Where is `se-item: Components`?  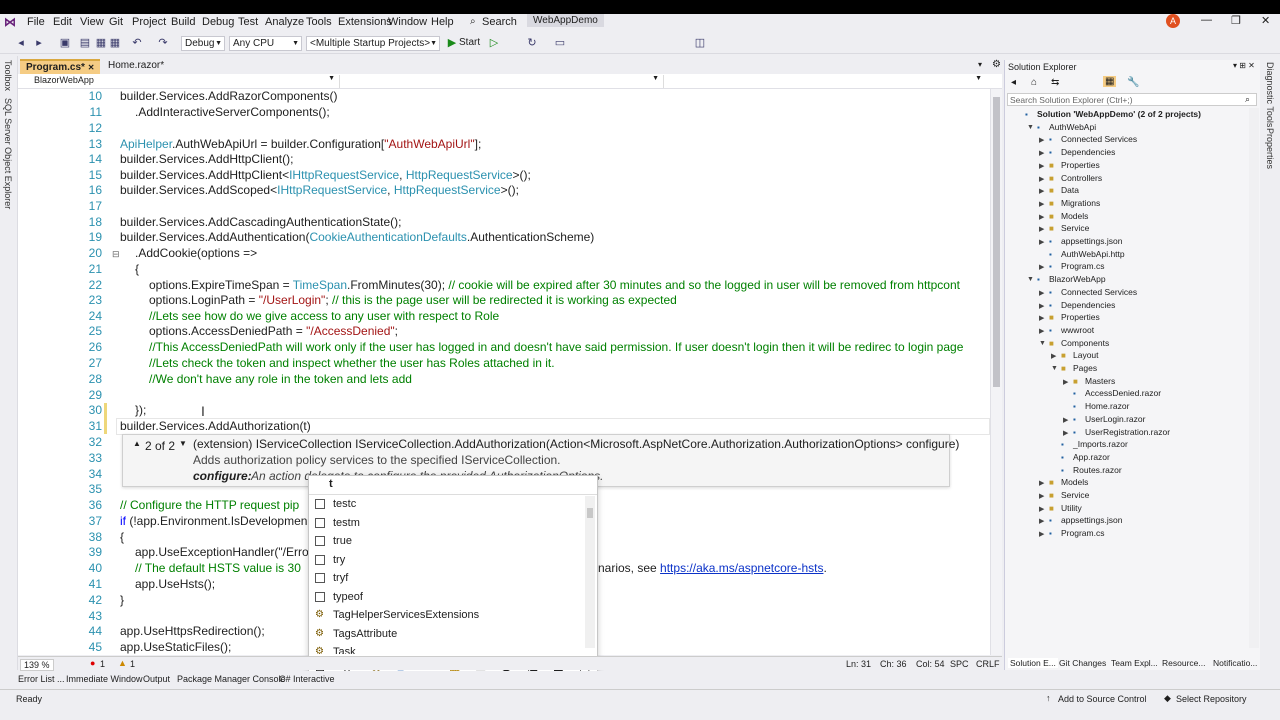
se-item: Components is located at coordinates (1085, 343).